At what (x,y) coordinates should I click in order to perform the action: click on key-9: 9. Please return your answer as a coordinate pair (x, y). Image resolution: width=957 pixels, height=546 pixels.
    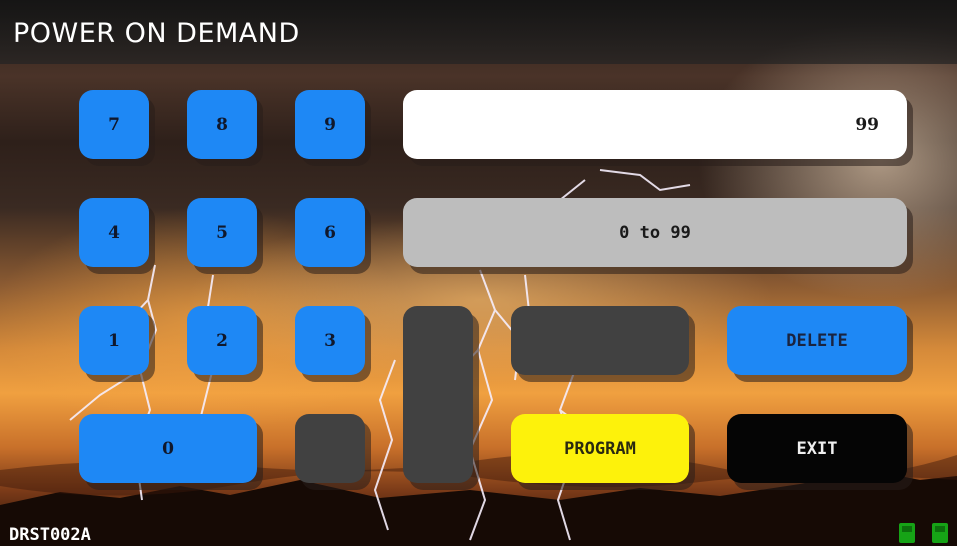
    Looking at the image, I should click on (330, 124).